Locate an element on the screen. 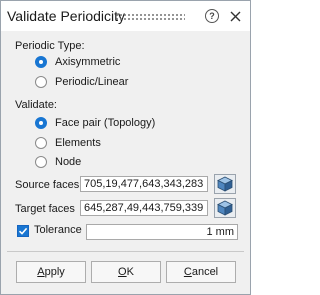 Image resolution: width=320 pixels, height=295 pixels. tolerance-input: 1 mm is located at coordinates (162, 232).